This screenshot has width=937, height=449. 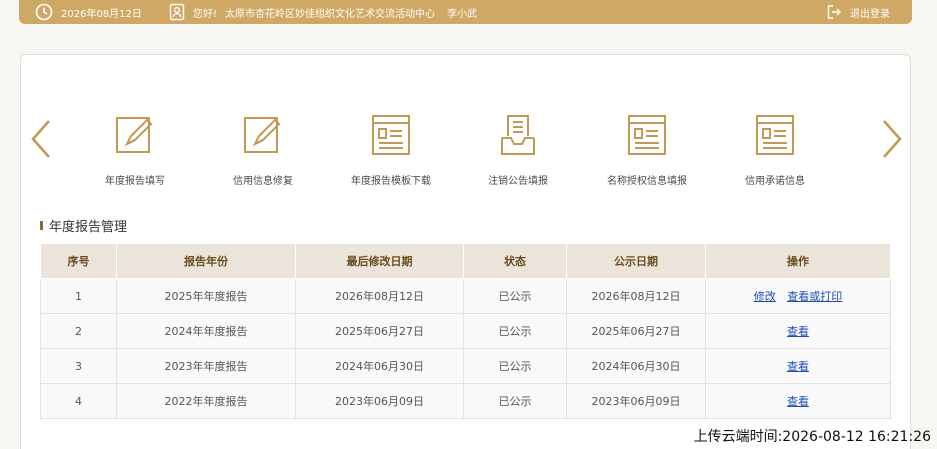 I want to click on greeting-text: 您好!, so click(x=205, y=14).